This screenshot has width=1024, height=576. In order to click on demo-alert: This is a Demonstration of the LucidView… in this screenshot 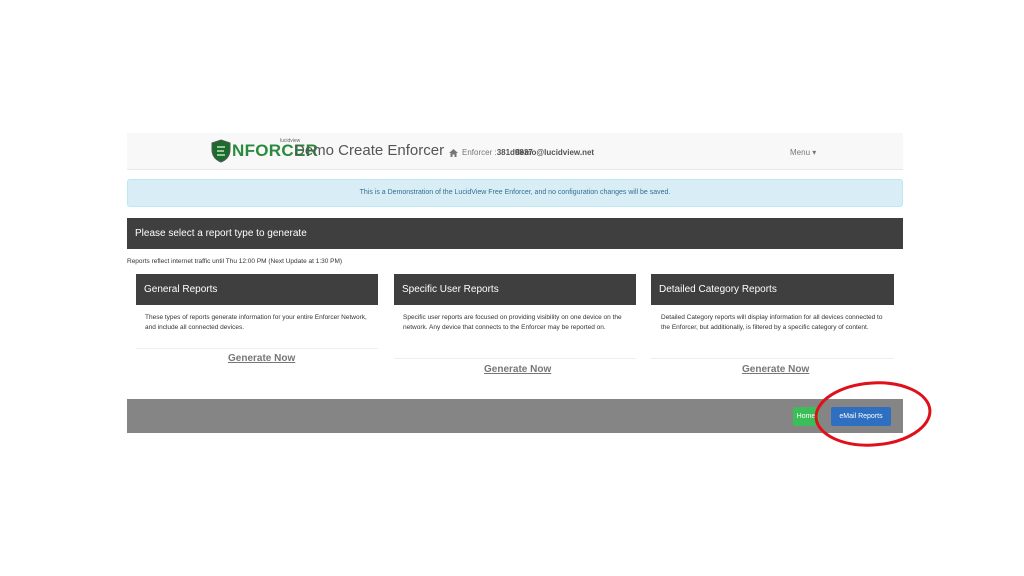, I will do `click(515, 193)`.